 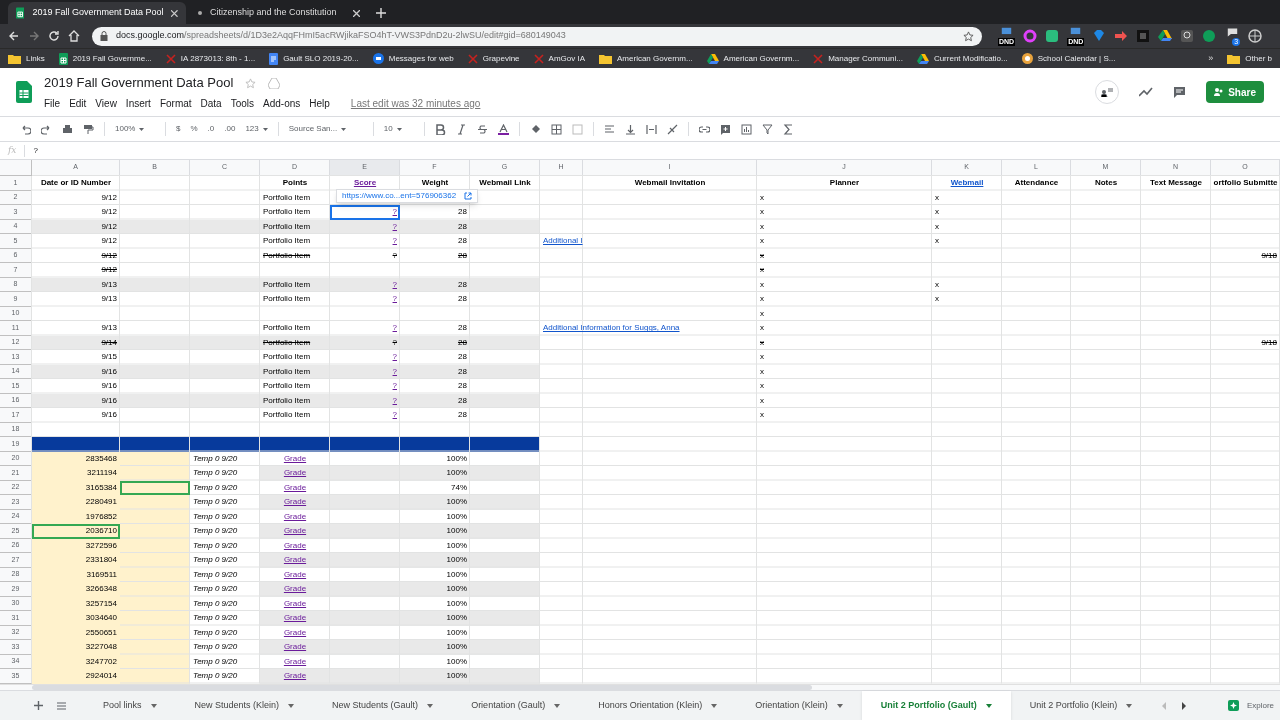 I want to click on link-icon, so click(x=704, y=129).